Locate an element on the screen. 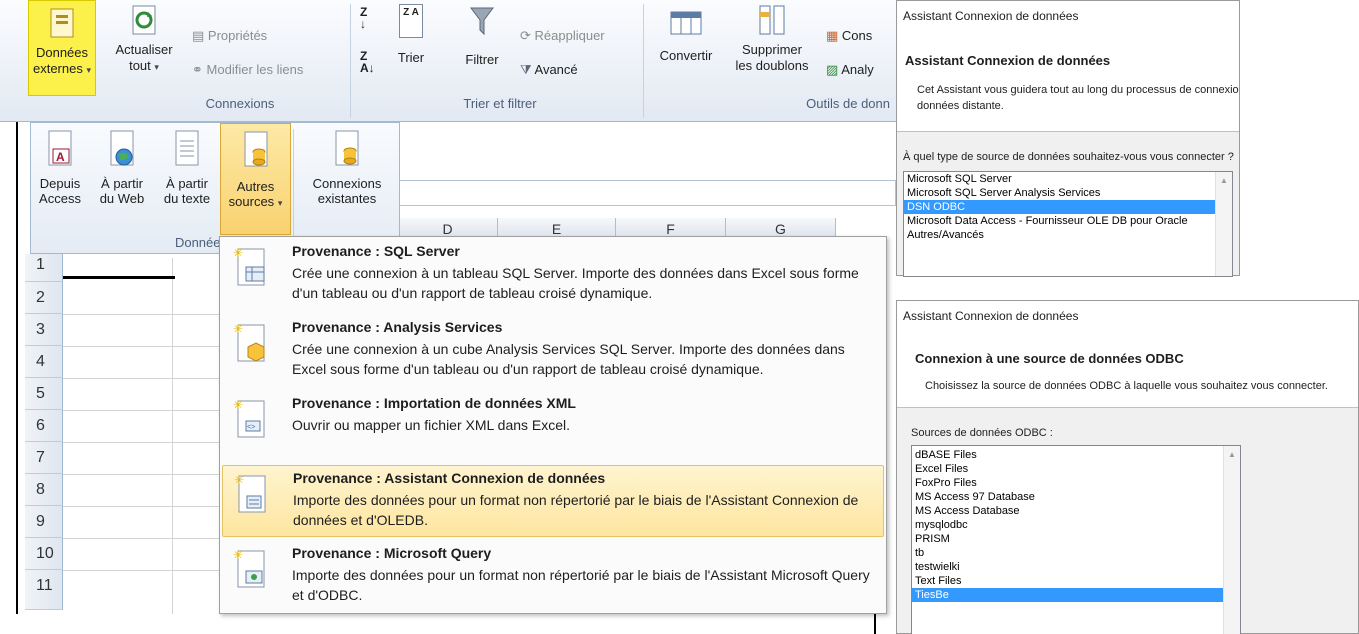 This screenshot has width=1359, height=634. a-partir-texte-button: À partir du texte is located at coordinates (187, 179).